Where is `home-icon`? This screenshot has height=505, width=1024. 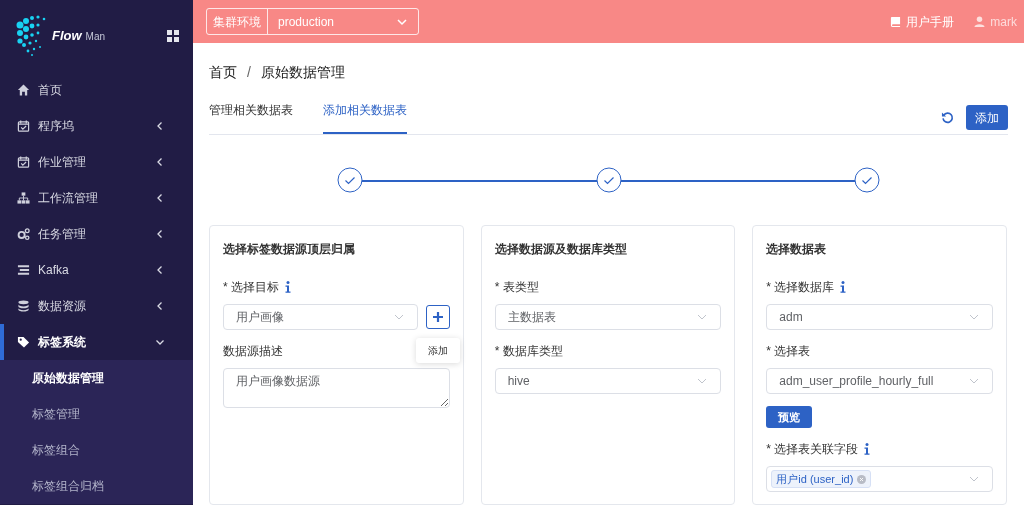
home-icon is located at coordinates (23, 90).